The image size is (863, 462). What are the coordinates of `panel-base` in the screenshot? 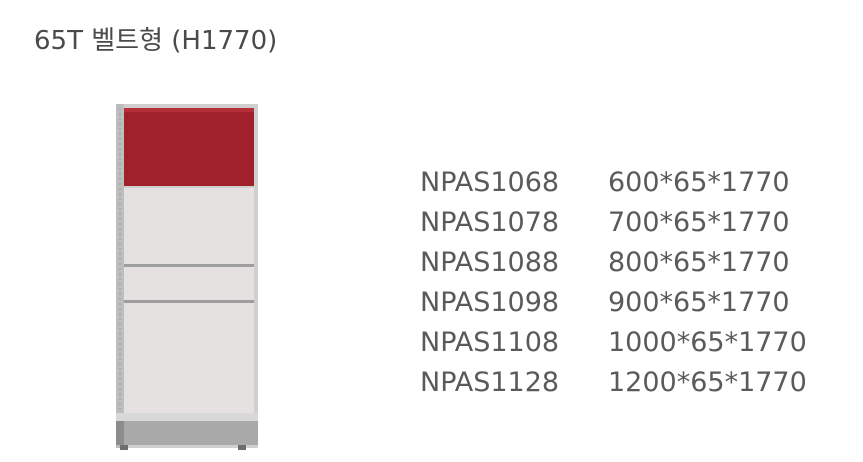 It's located at (191, 433).